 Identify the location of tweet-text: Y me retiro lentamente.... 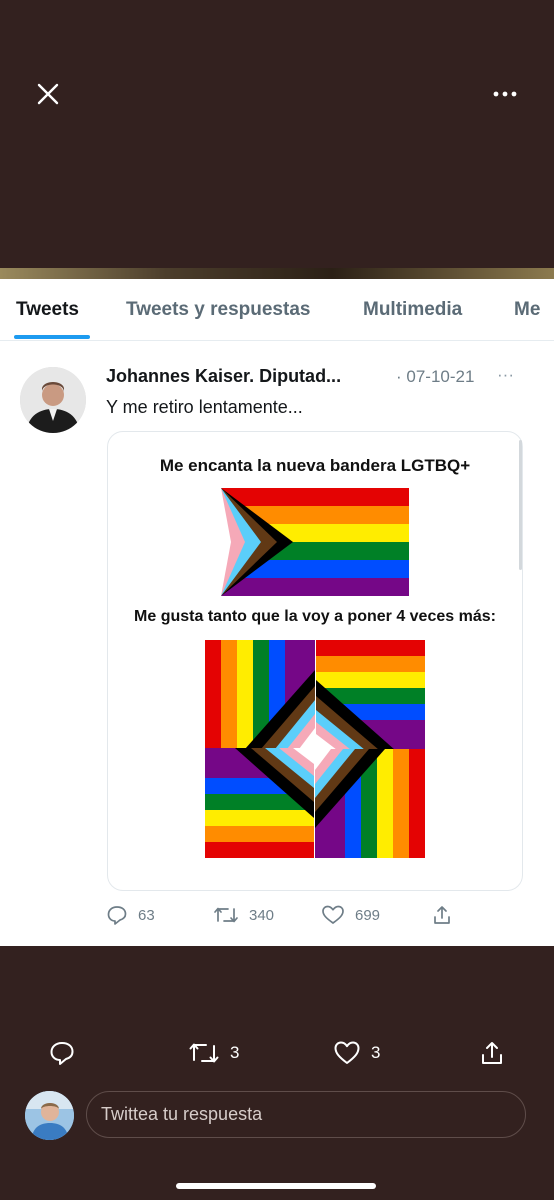
(204, 407).